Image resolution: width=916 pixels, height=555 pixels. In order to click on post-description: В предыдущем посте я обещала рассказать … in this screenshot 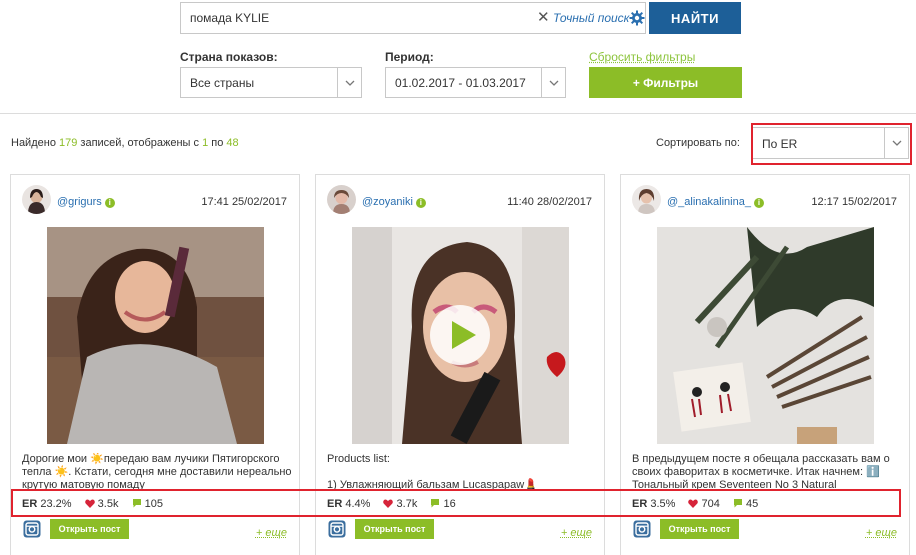, I will do `click(761, 472)`.